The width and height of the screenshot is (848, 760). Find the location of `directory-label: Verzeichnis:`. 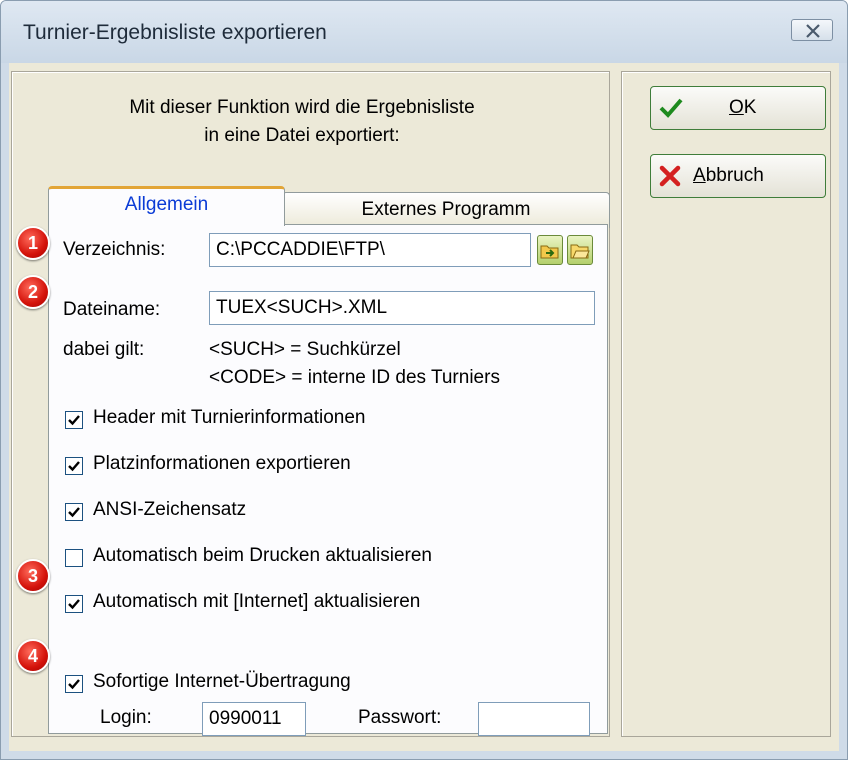

directory-label: Verzeichnis: is located at coordinates (114, 249).